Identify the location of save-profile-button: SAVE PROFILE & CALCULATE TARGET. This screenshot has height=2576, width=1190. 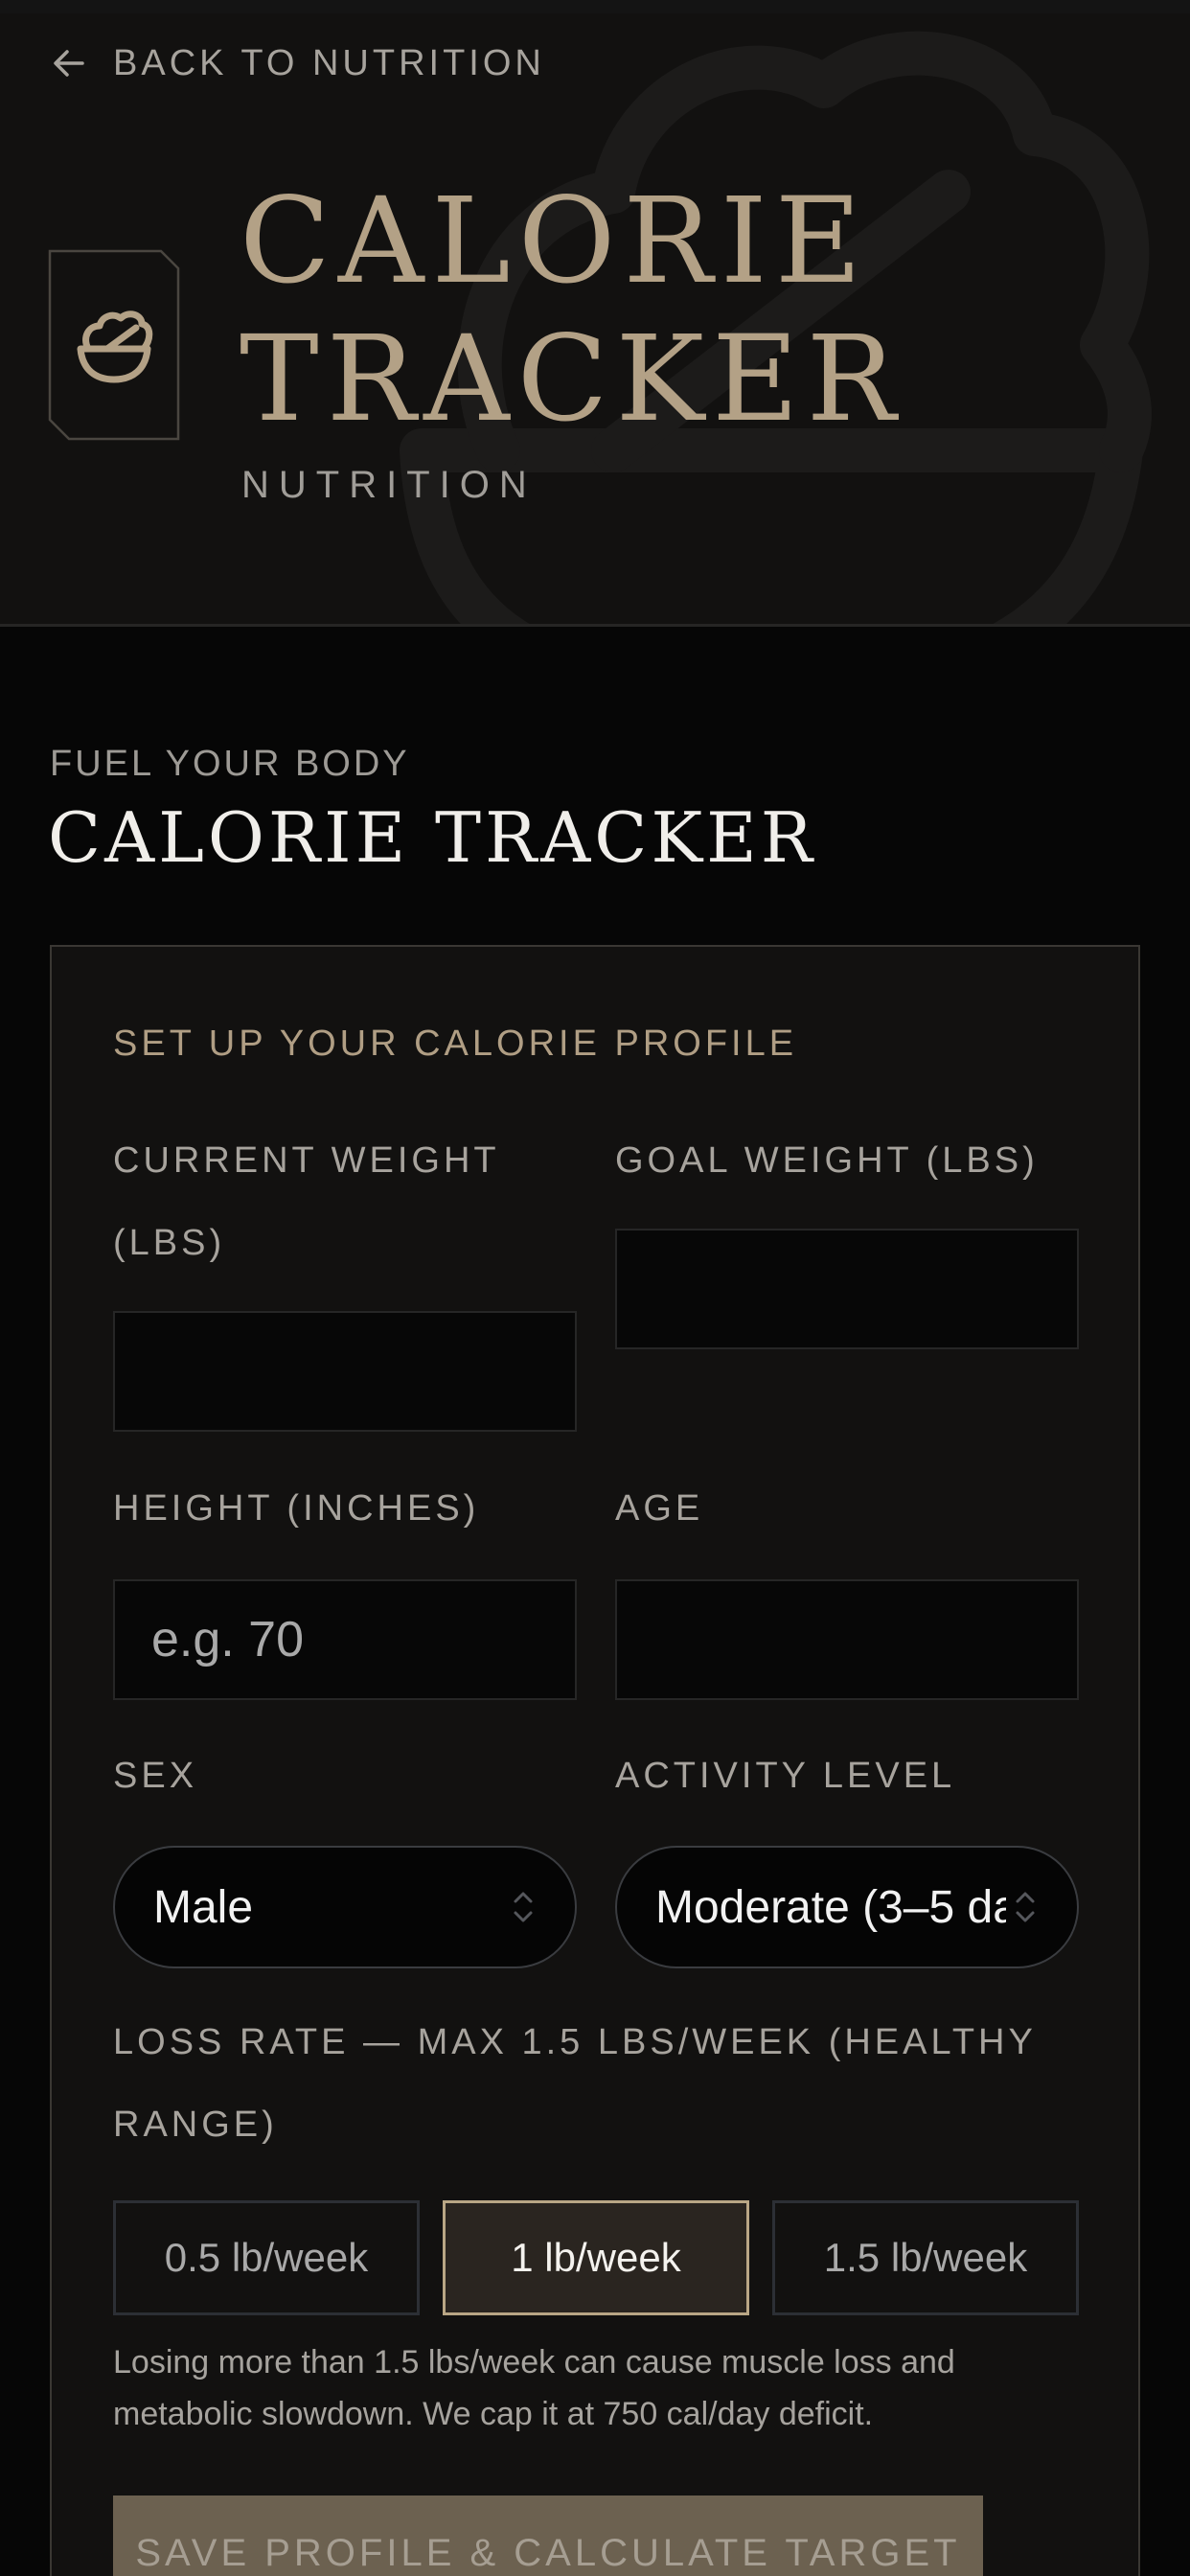
(548, 2536).